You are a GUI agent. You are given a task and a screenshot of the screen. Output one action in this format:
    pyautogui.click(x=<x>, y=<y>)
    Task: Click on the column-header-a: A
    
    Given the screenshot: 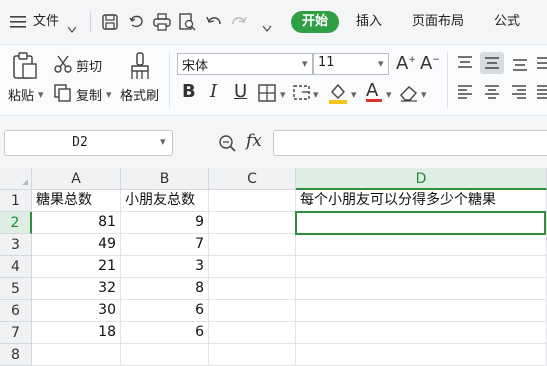 What is the action you would take?
    pyautogui.click(x=76, y=179)
    